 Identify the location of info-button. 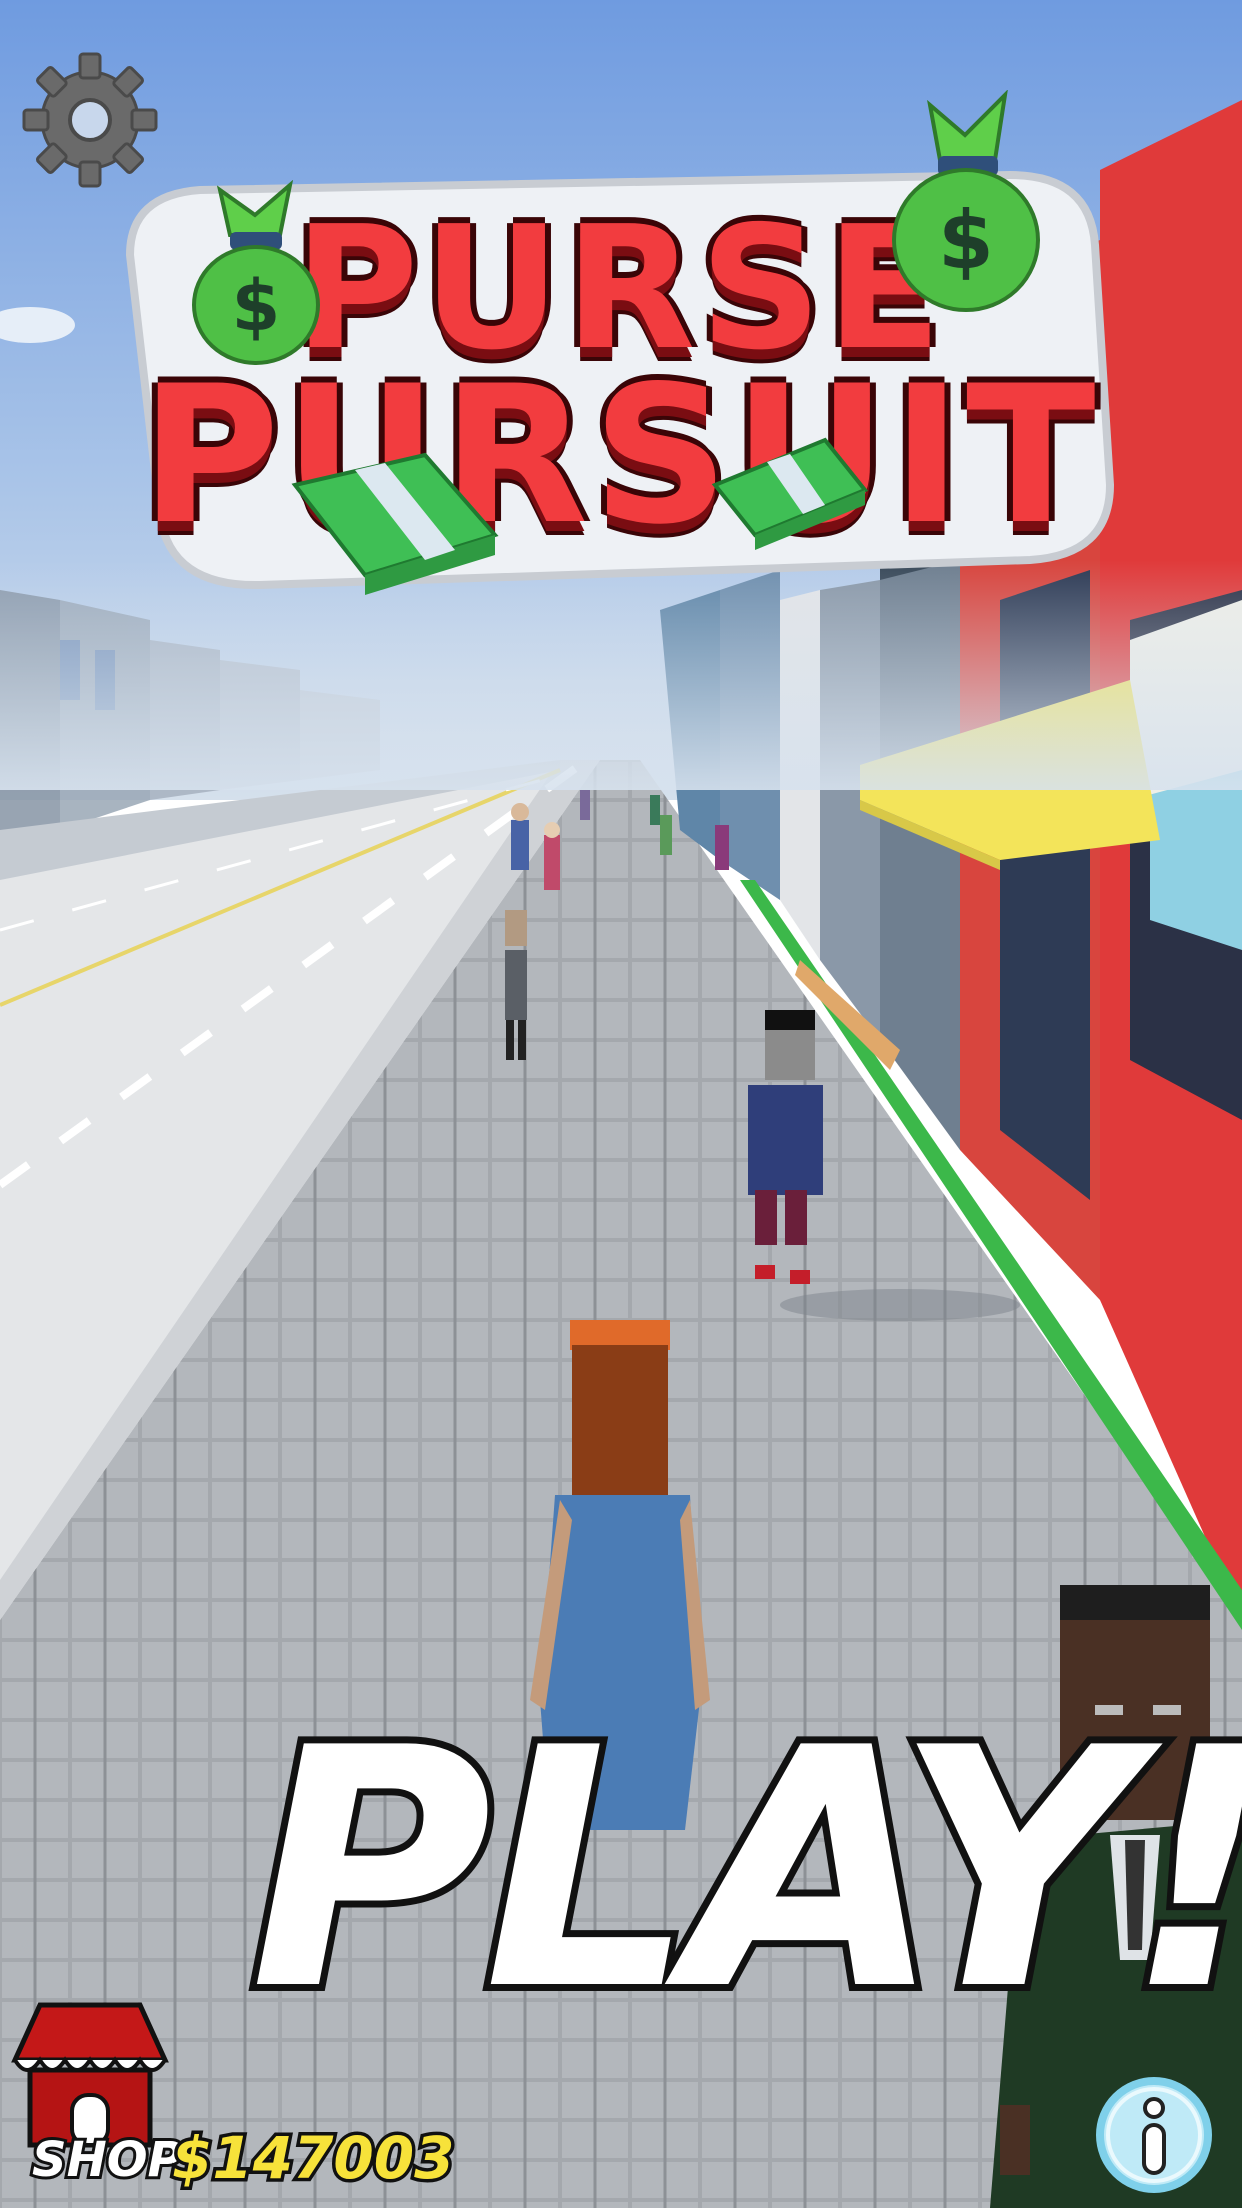
(1154, 2135).